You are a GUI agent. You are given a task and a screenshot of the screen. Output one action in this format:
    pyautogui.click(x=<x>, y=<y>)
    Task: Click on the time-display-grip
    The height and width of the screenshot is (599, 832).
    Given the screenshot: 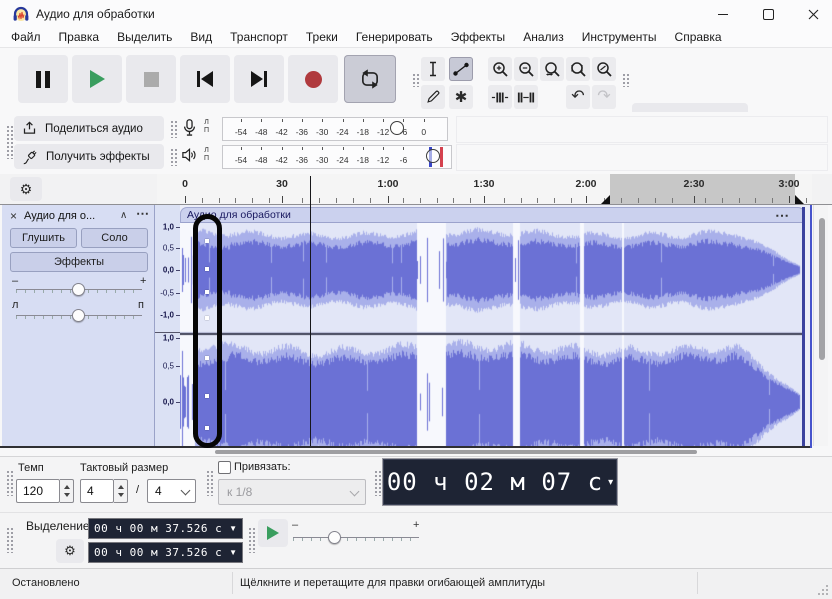 What is the action you would take?
    pyautogui.click(x=377, y=483)
    